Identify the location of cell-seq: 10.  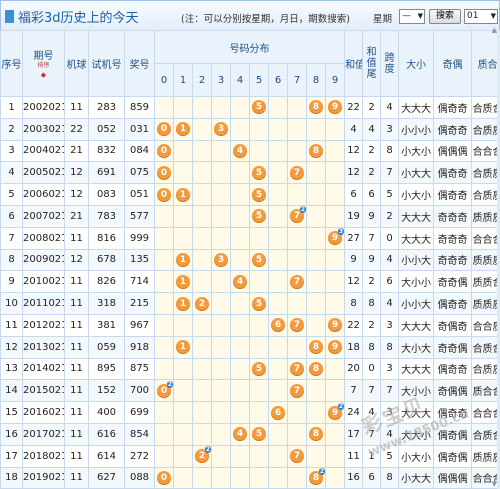
(11, 303).